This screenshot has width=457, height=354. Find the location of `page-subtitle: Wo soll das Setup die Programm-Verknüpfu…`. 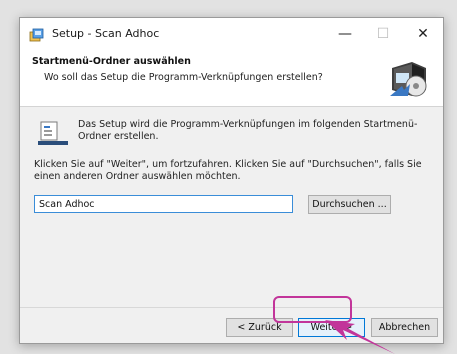

page-subtitle: Wo soll das Setup die Programm-Verknüpfu… is located at coordinates (183, 77).